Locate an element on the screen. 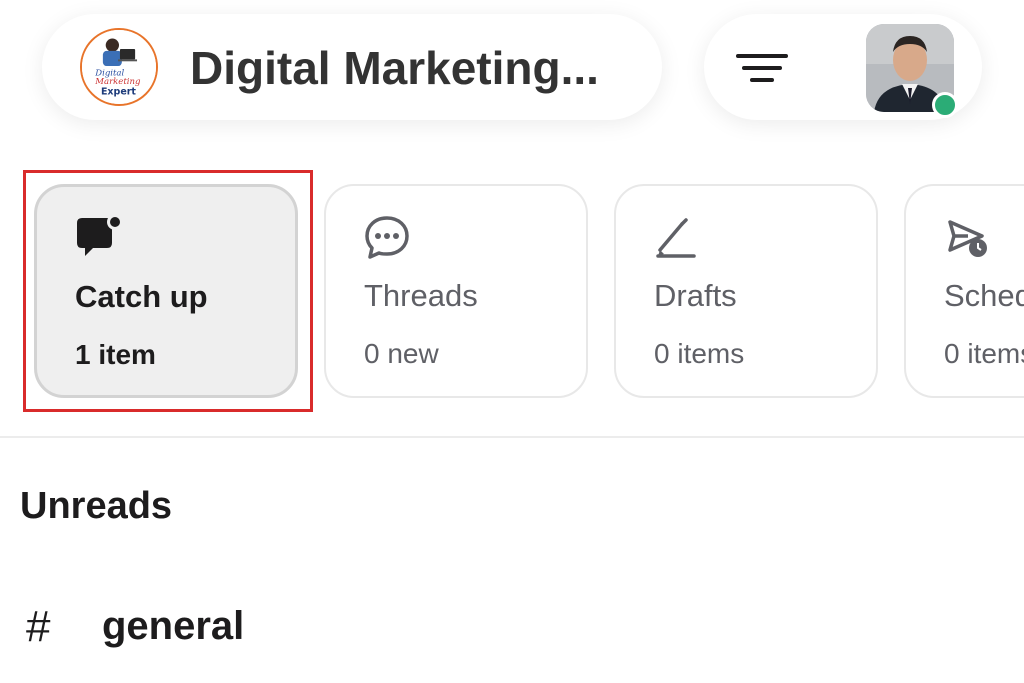  scheduled-send-icon is located at coordinates (967, 237).